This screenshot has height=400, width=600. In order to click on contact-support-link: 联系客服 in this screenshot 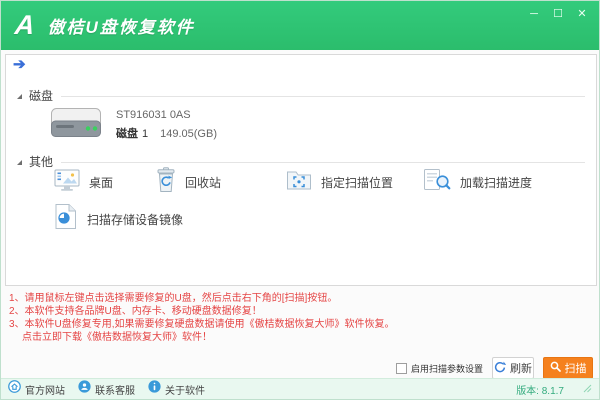, I will do `click(106, 389)`.